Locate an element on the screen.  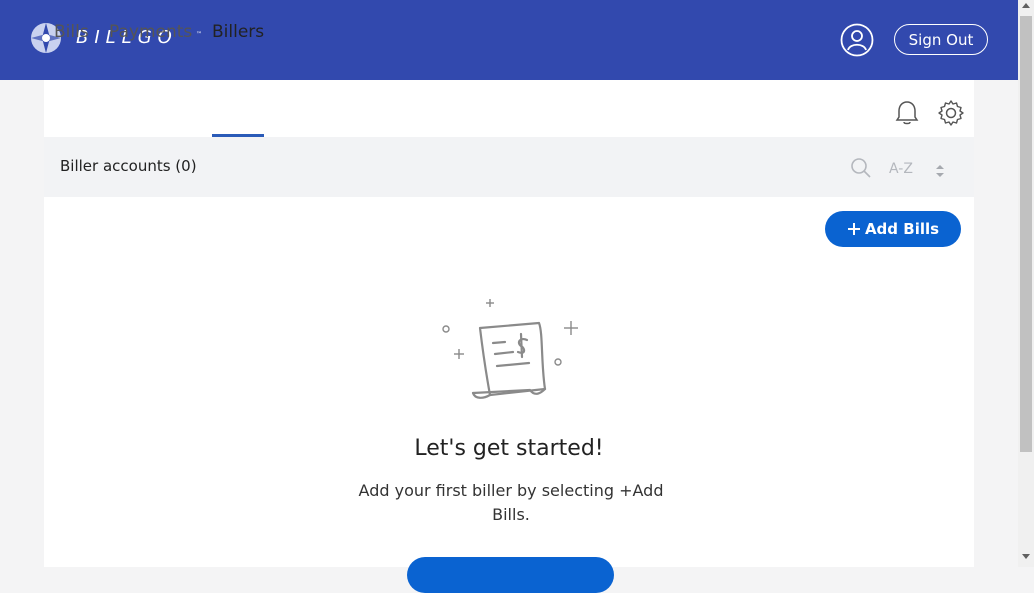
tab-billers: Billers is located at coordinates (238, 32).